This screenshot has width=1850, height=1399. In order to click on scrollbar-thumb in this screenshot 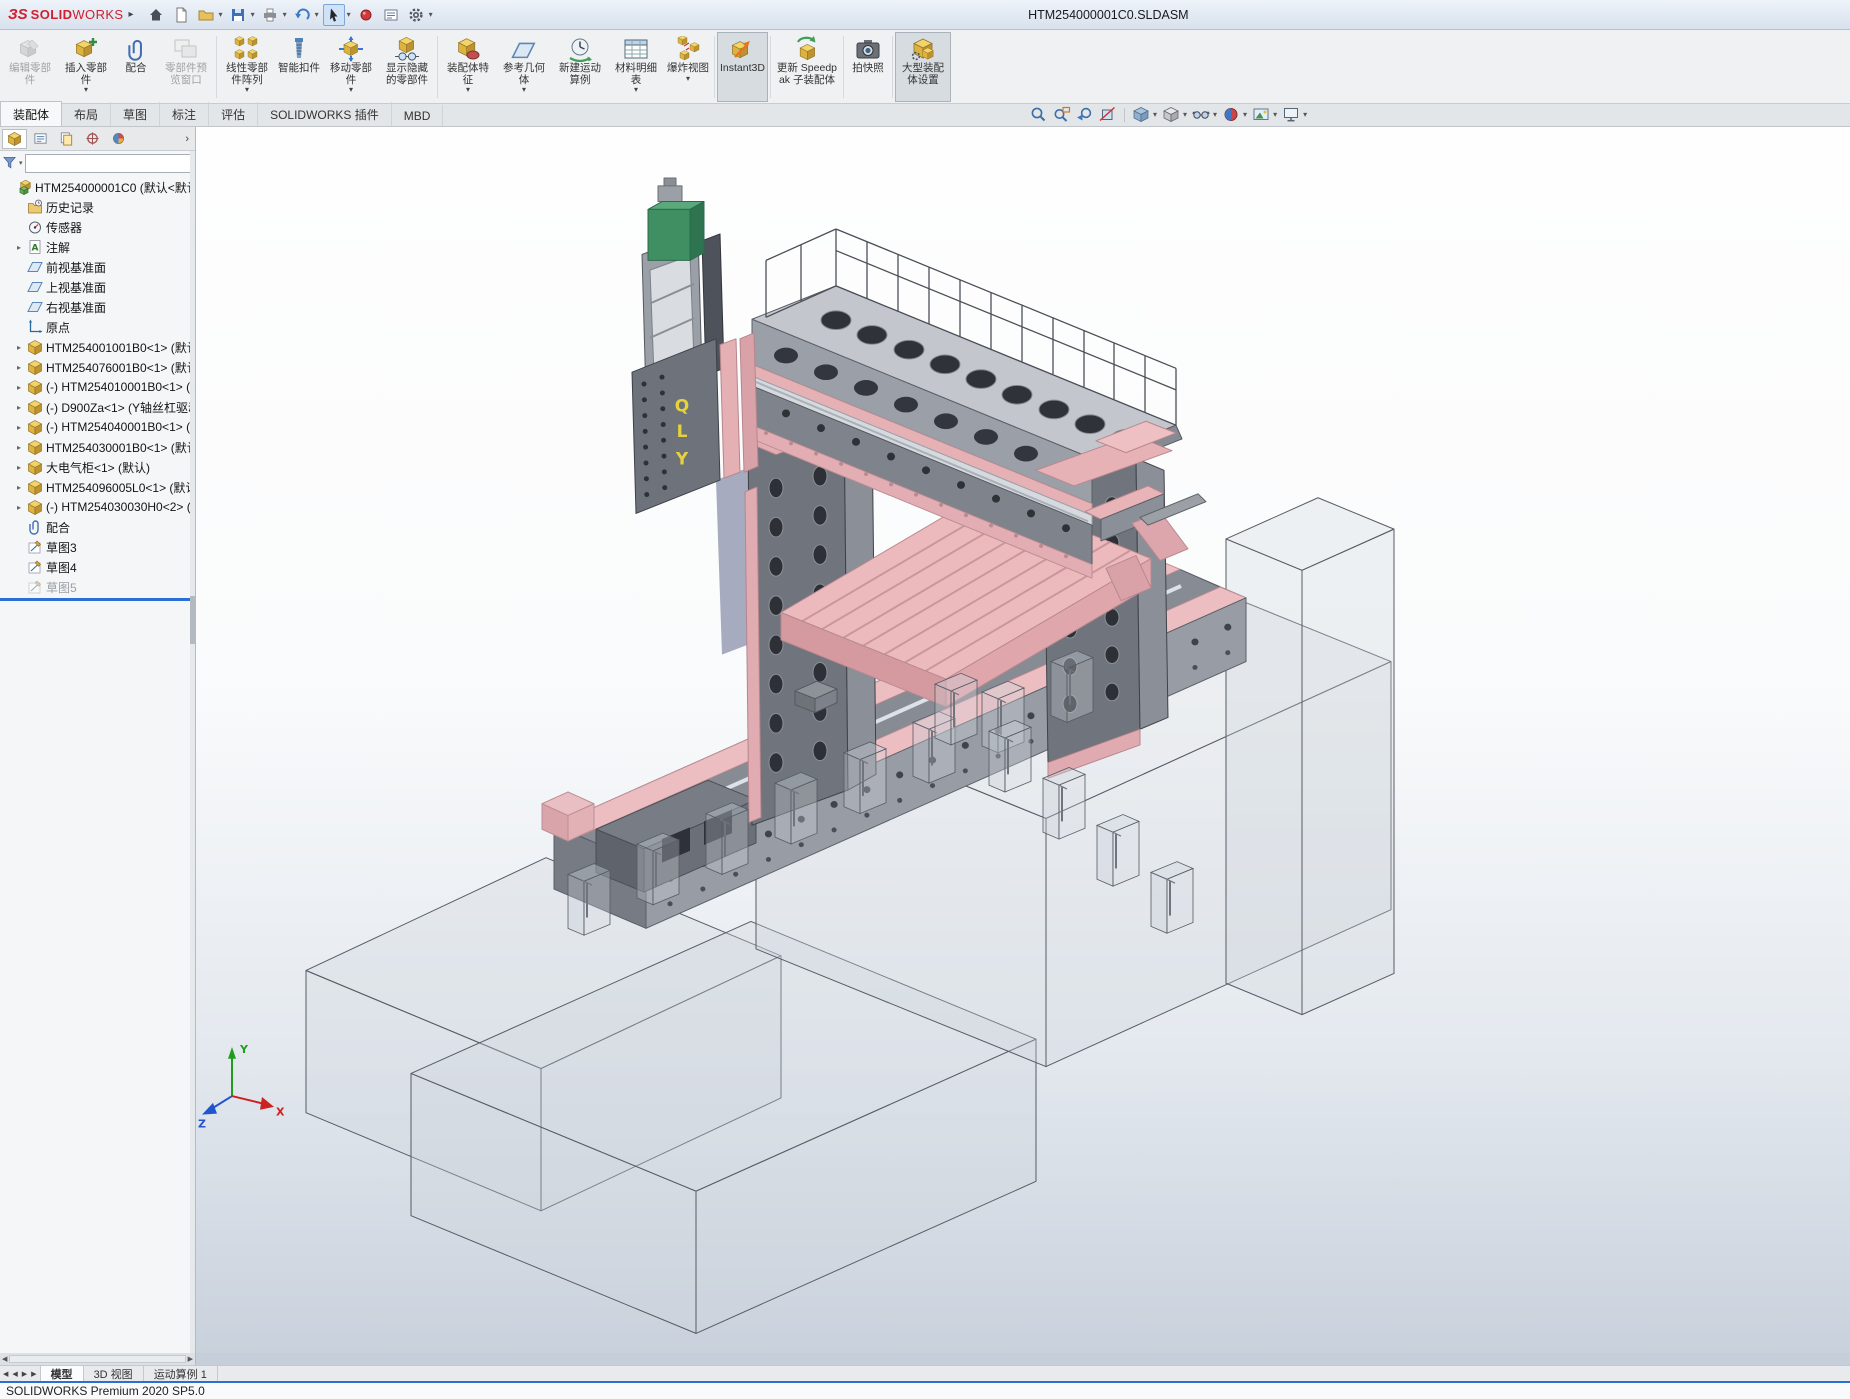, I will do `click(192, 620)`.